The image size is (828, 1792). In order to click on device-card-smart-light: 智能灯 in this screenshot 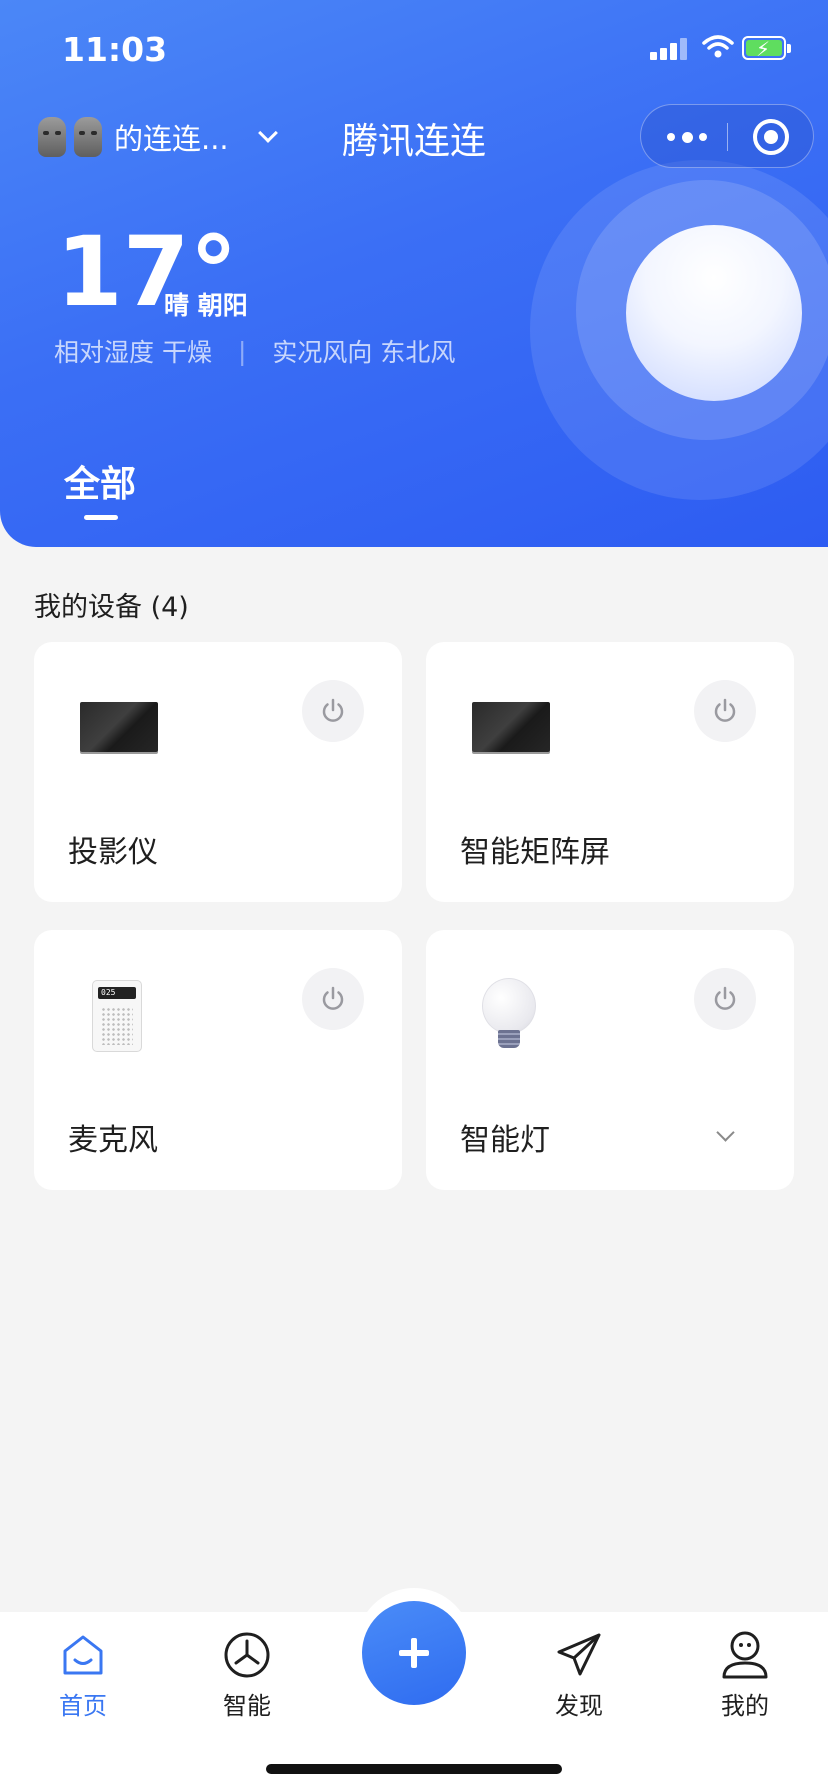, I will do `click(610, 1060)`.